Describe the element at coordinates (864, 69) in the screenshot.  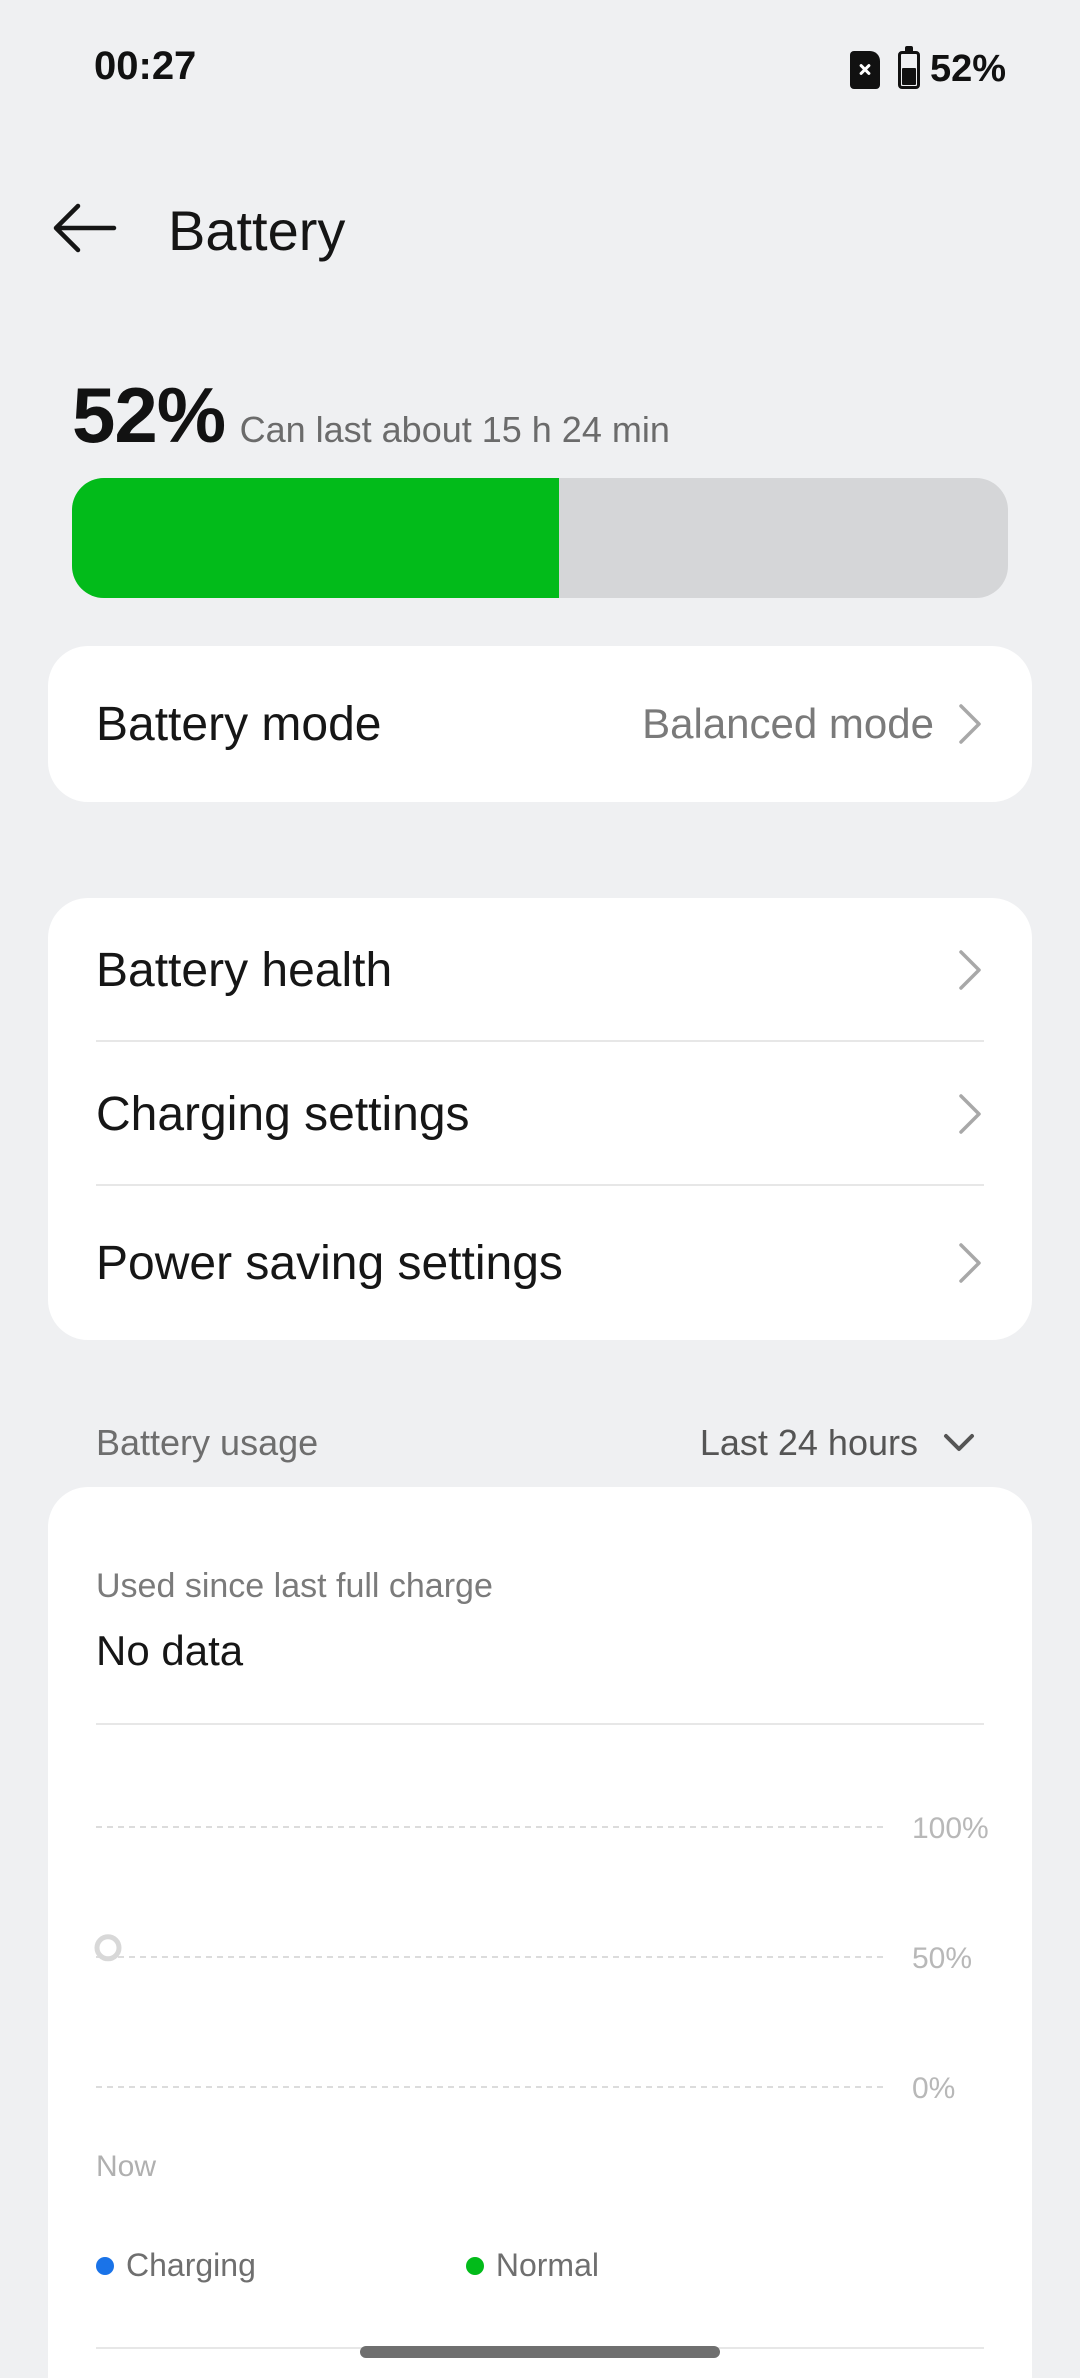
I see `no-sim-icon` at that location.